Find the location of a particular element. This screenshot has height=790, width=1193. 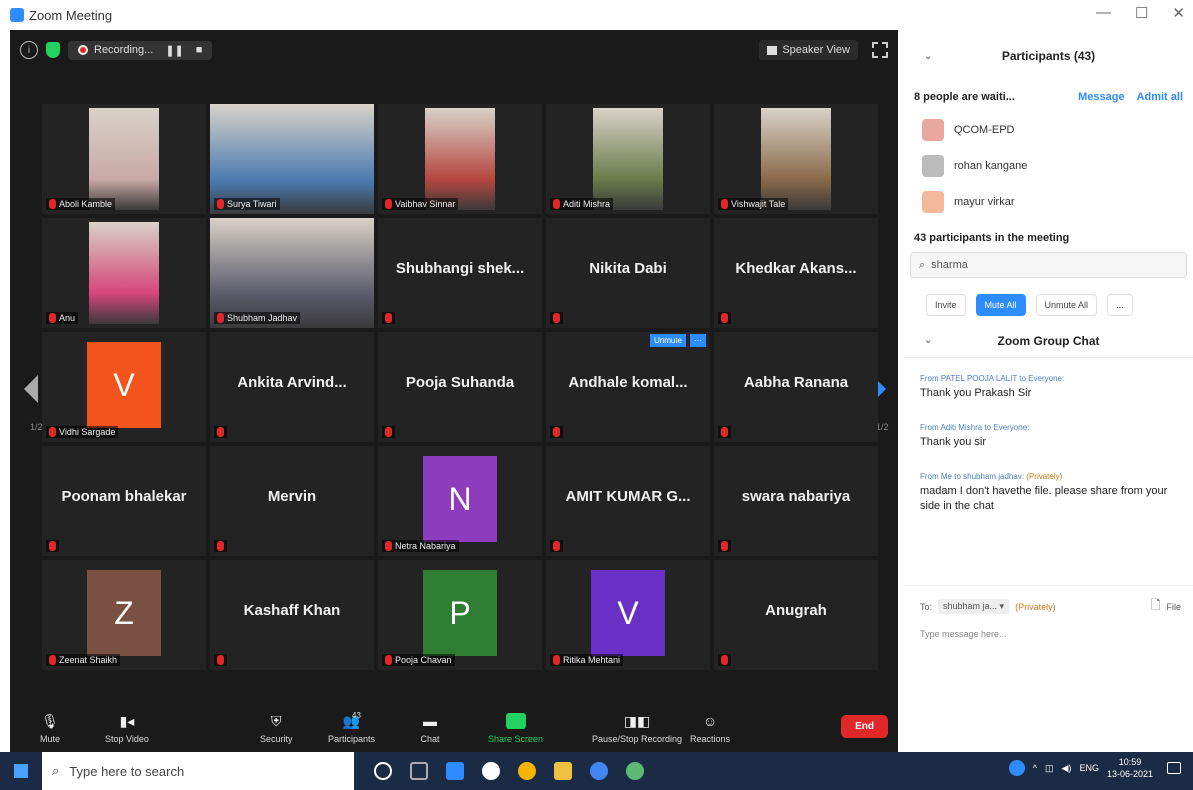

participant-tile: swara nabariya is located at coordinates (796, 501).